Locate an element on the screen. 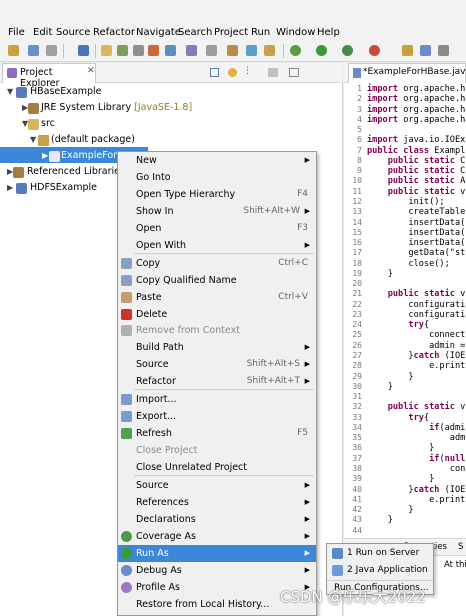 This screenshot has width=466, height=616. menu-item-open-with: Open With ▶ is located at coordinates (217, 245).